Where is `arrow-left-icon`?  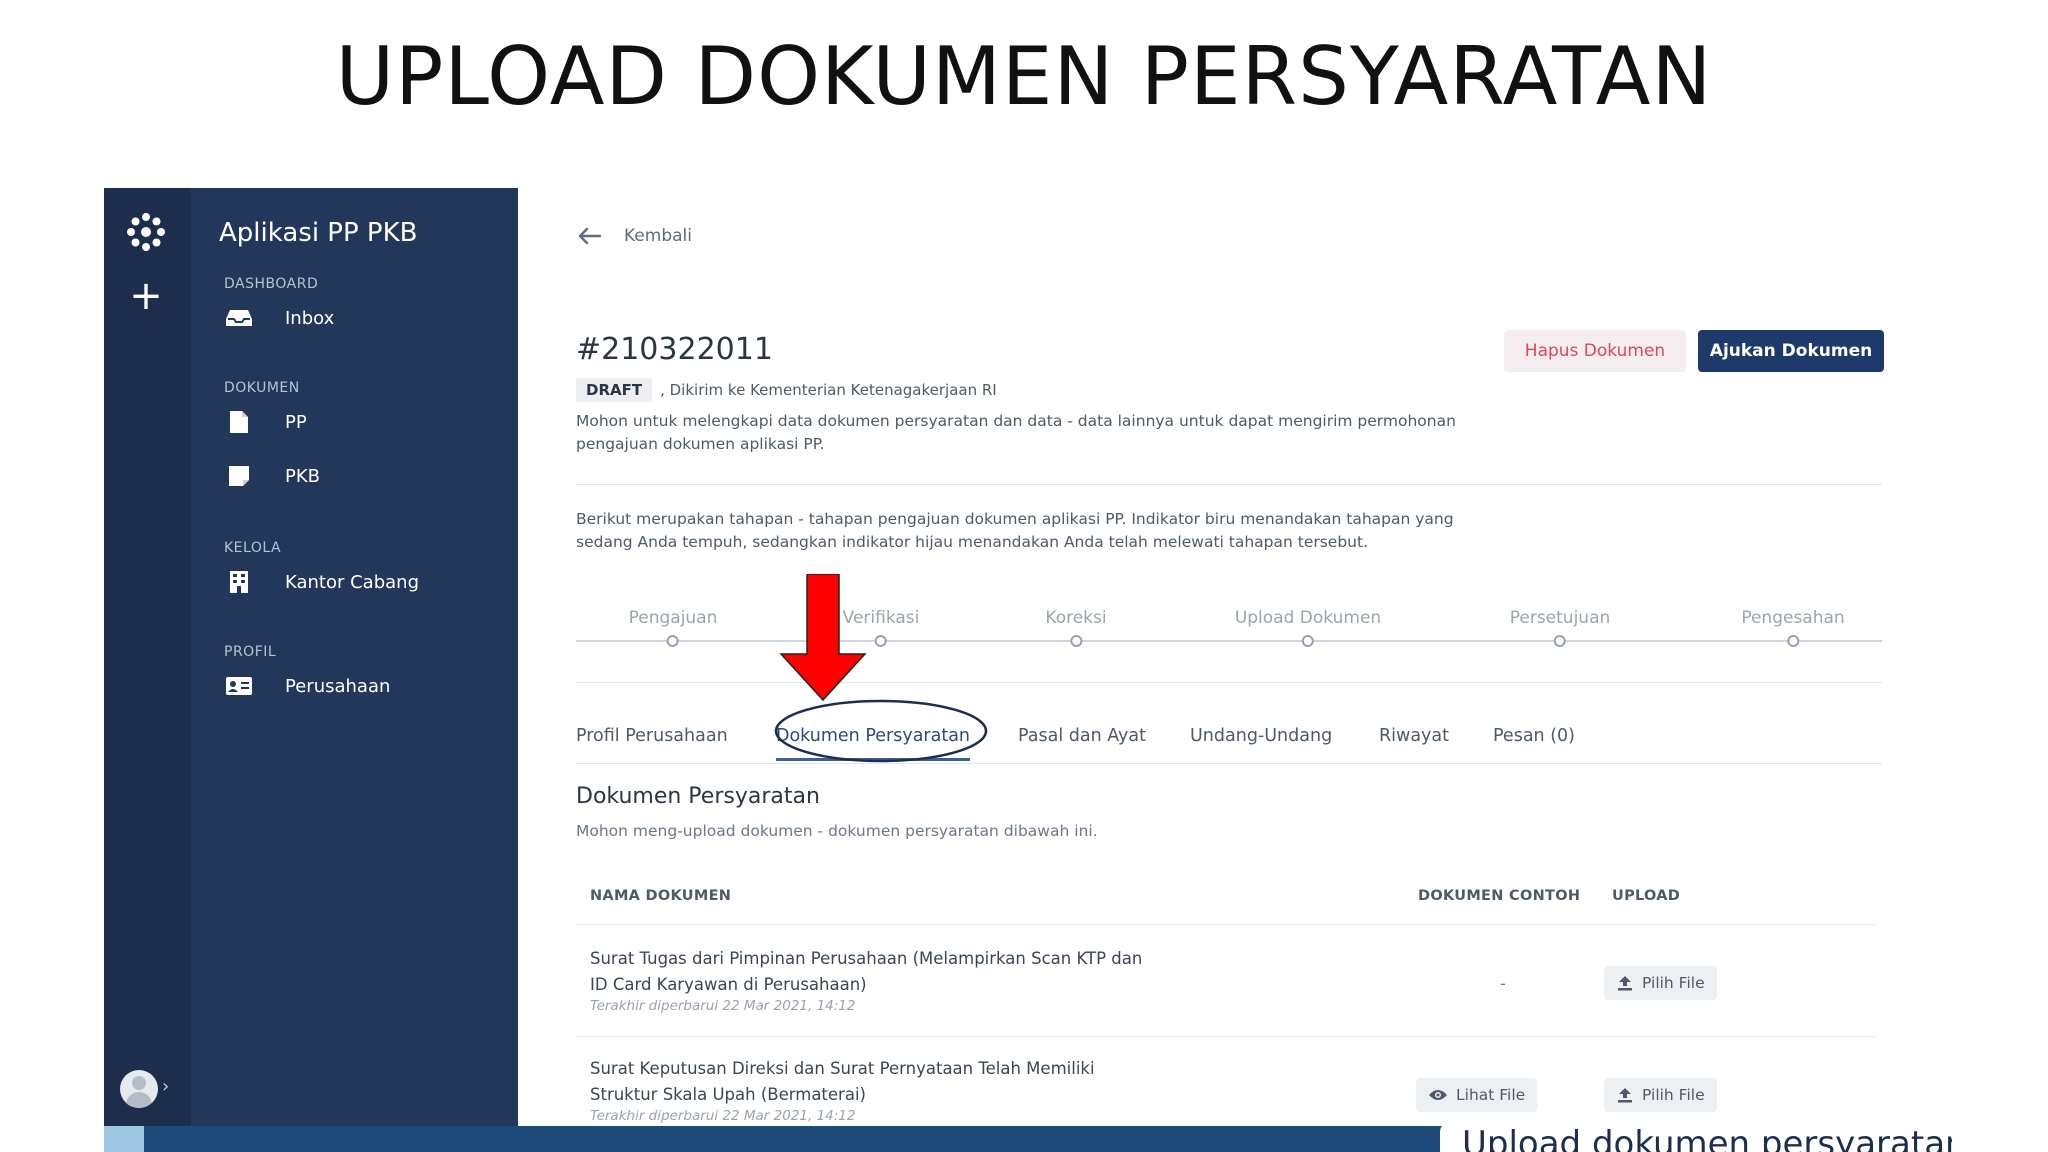 arrow-left-icon is located at coordinates (590, 236).